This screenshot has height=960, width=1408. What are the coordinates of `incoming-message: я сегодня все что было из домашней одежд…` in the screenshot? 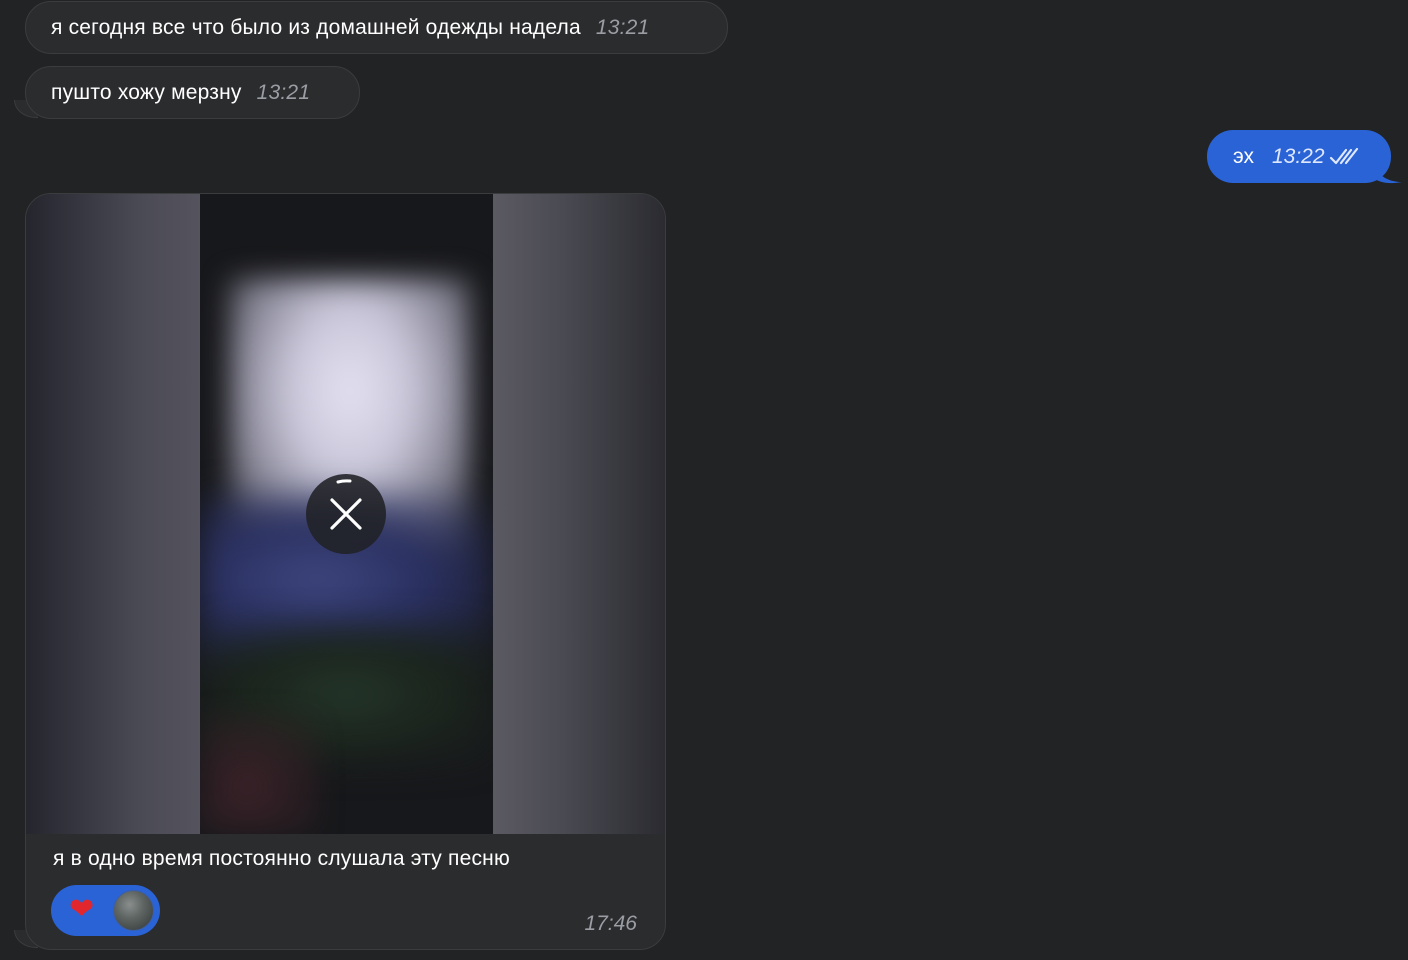 It's located at (376, 27).